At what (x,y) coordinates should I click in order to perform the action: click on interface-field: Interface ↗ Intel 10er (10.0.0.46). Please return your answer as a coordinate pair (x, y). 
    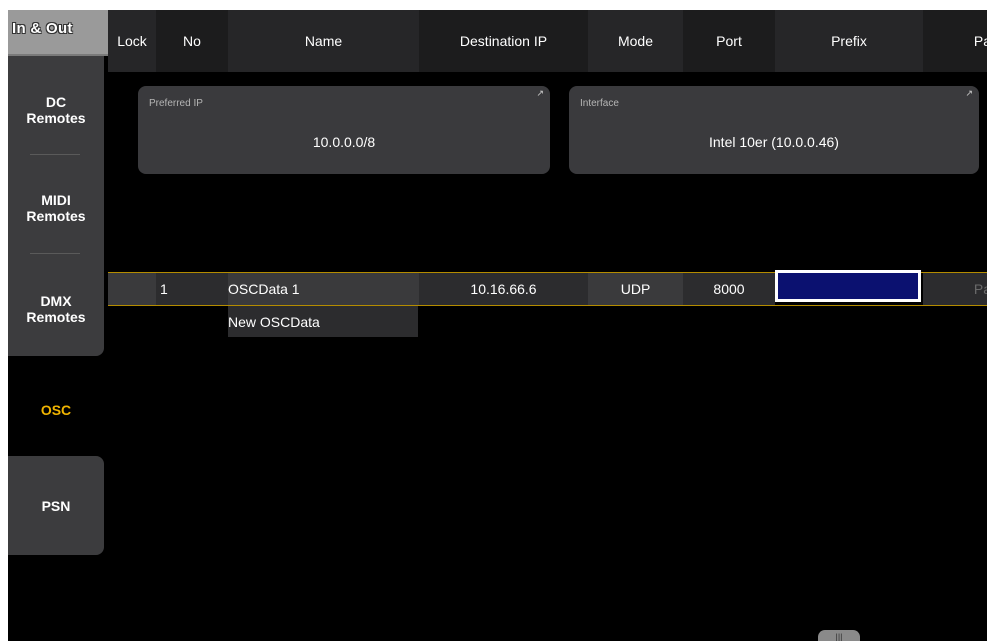
    Looking at the image, I should click on (774, 130).